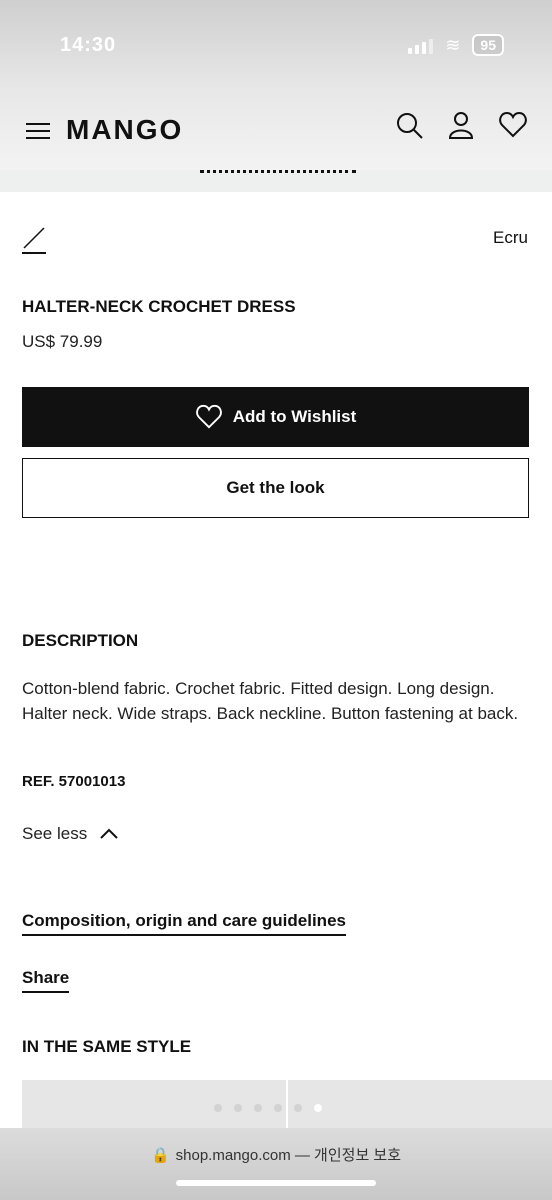 The height and width of the screenshot is (1200, 552). What do you see at coordinates (46, 980) in the screenshot?
I see `share-link: Share` at bounding box center [46, 980].